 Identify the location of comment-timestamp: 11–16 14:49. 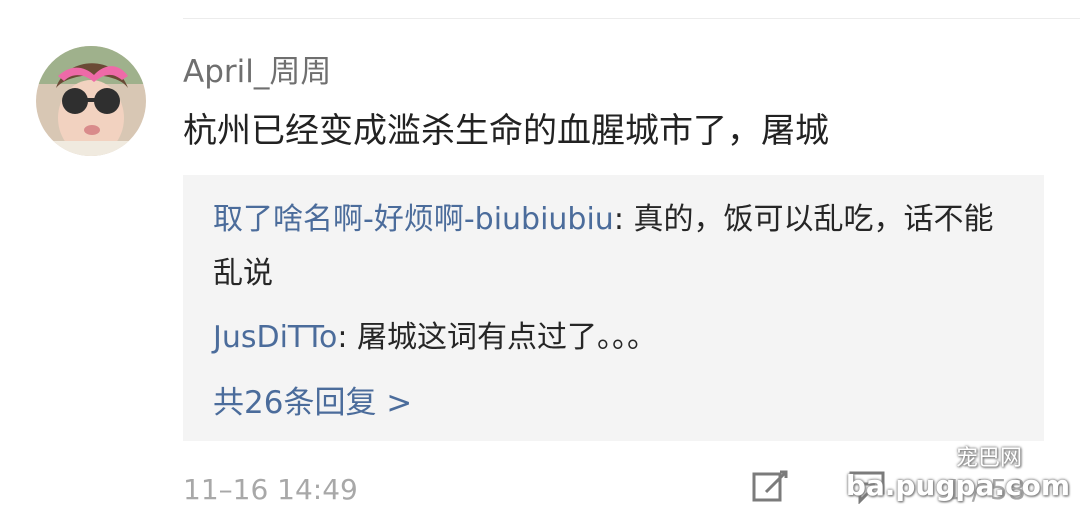
(270, 489).